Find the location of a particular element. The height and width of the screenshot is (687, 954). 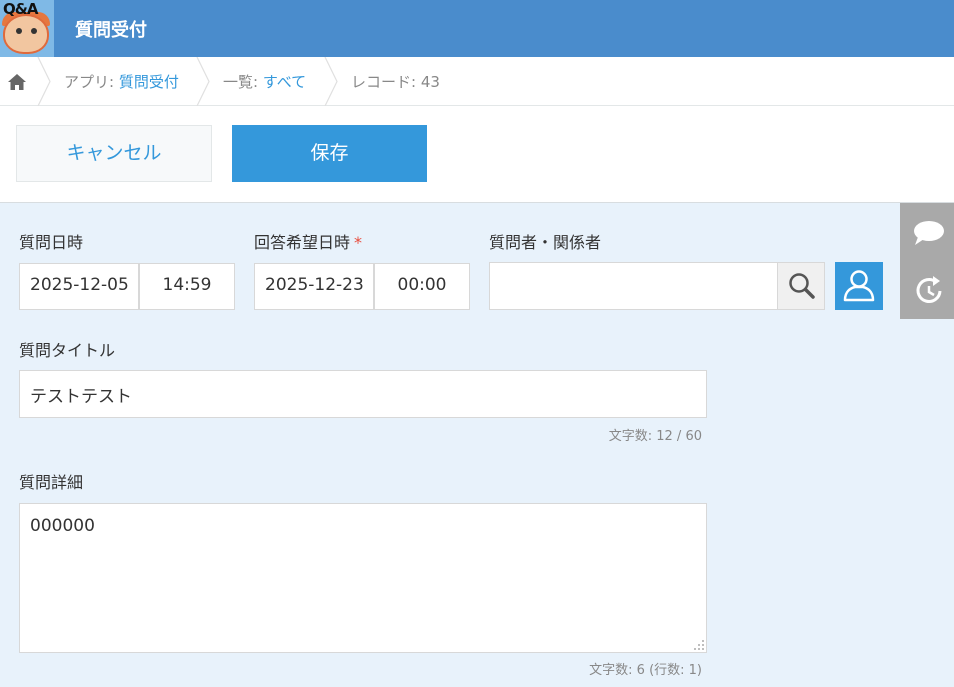

required-mark: * is located at coordinates (358, 242).